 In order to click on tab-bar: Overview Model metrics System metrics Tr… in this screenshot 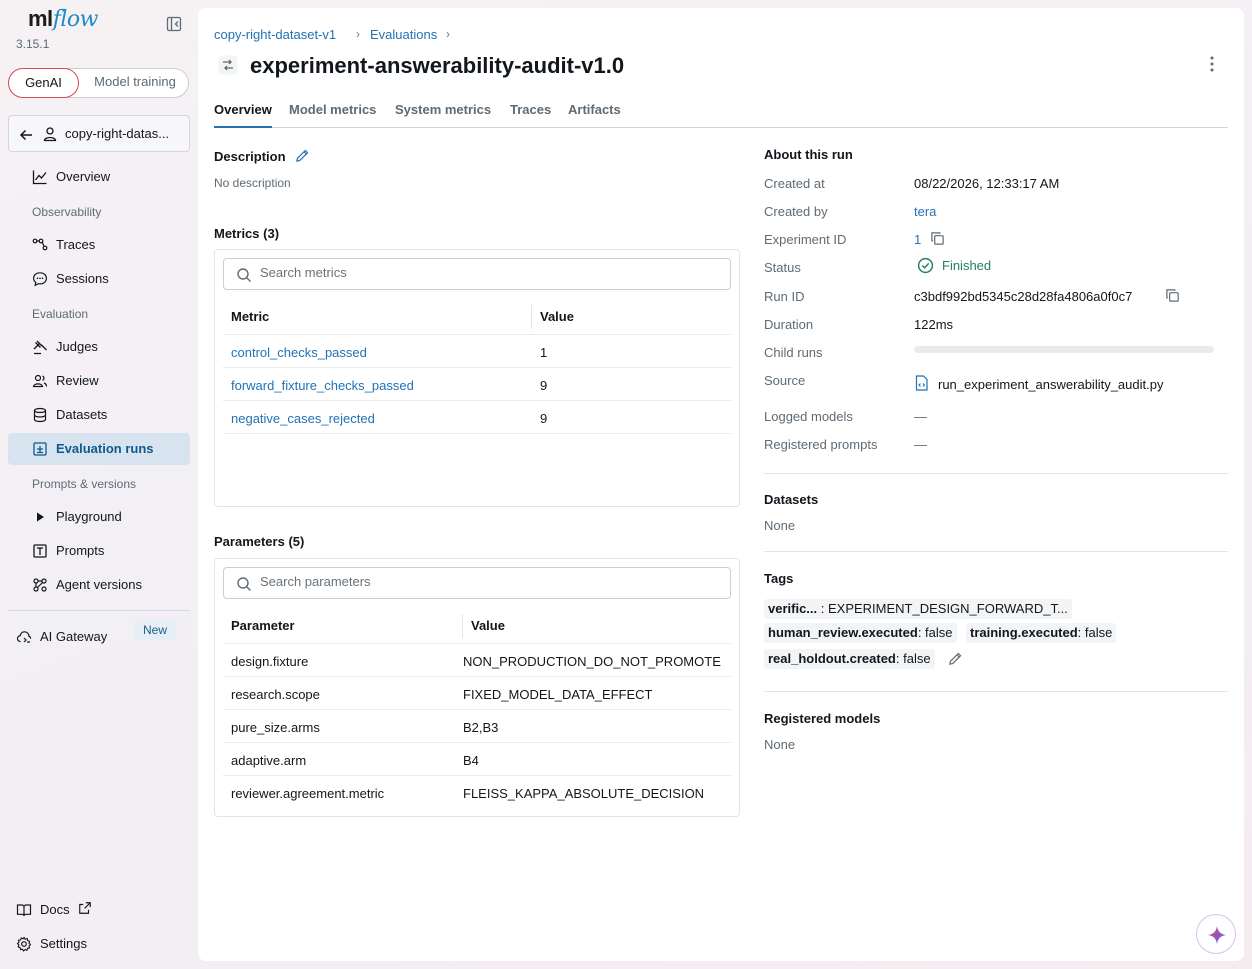, I will do `click(721, 115)`.